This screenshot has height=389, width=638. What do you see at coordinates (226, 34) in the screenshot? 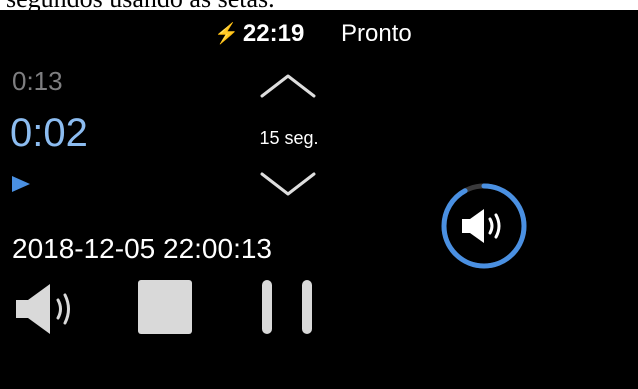
I see `charging-bolt-icon: ⚡` at bounding box center [226, 34].